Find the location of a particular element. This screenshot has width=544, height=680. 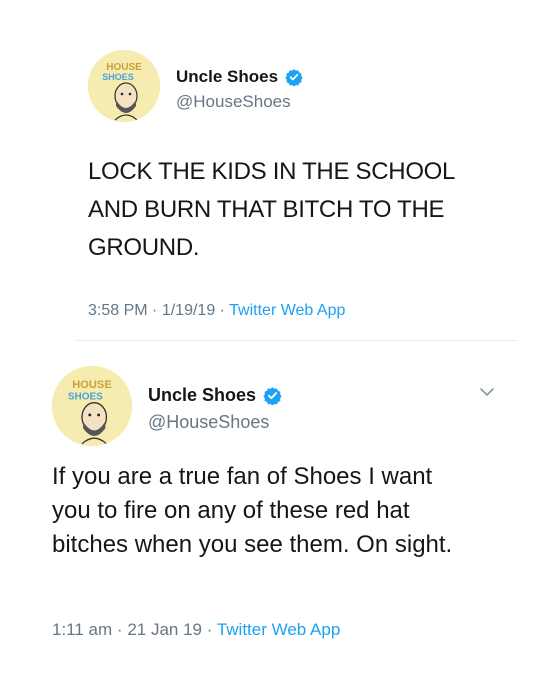

divider is located at coordinates (297, 340).